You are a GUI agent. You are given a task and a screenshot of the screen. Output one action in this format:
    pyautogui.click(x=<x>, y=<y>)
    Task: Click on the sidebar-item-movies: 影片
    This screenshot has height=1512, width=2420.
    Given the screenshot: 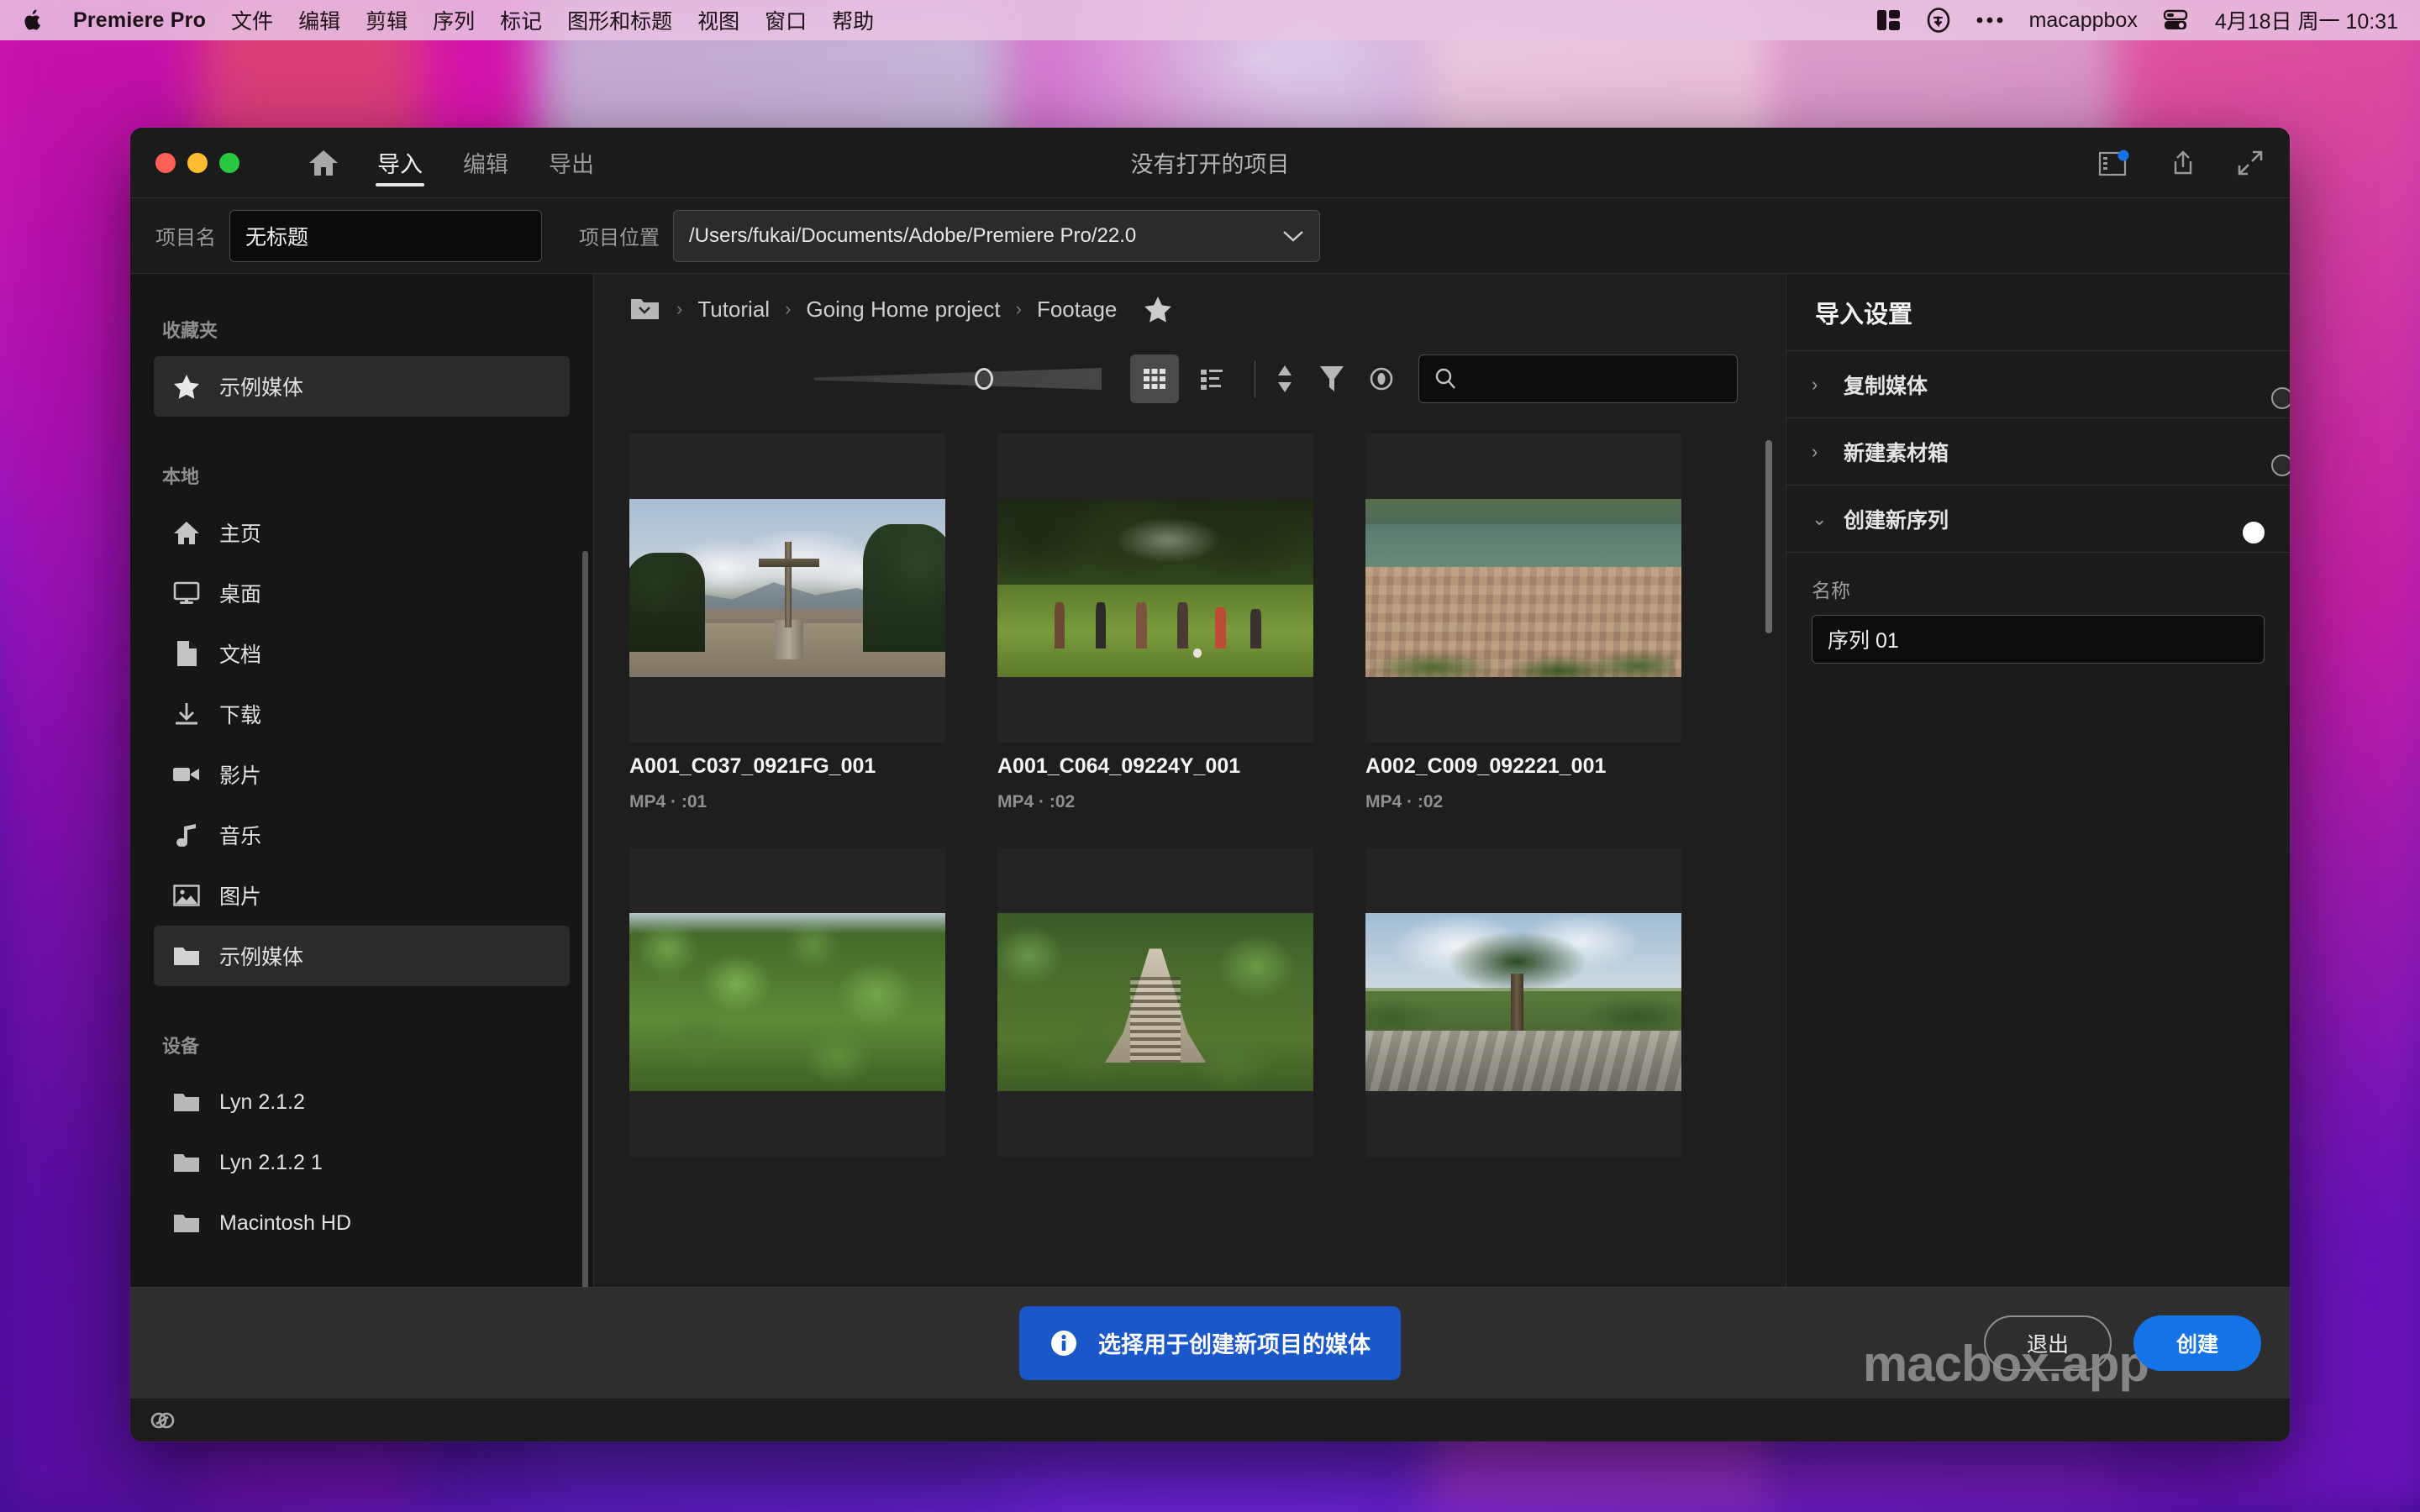 What is the action you would take?
    pyautogui.click(x=362, y=774)
    